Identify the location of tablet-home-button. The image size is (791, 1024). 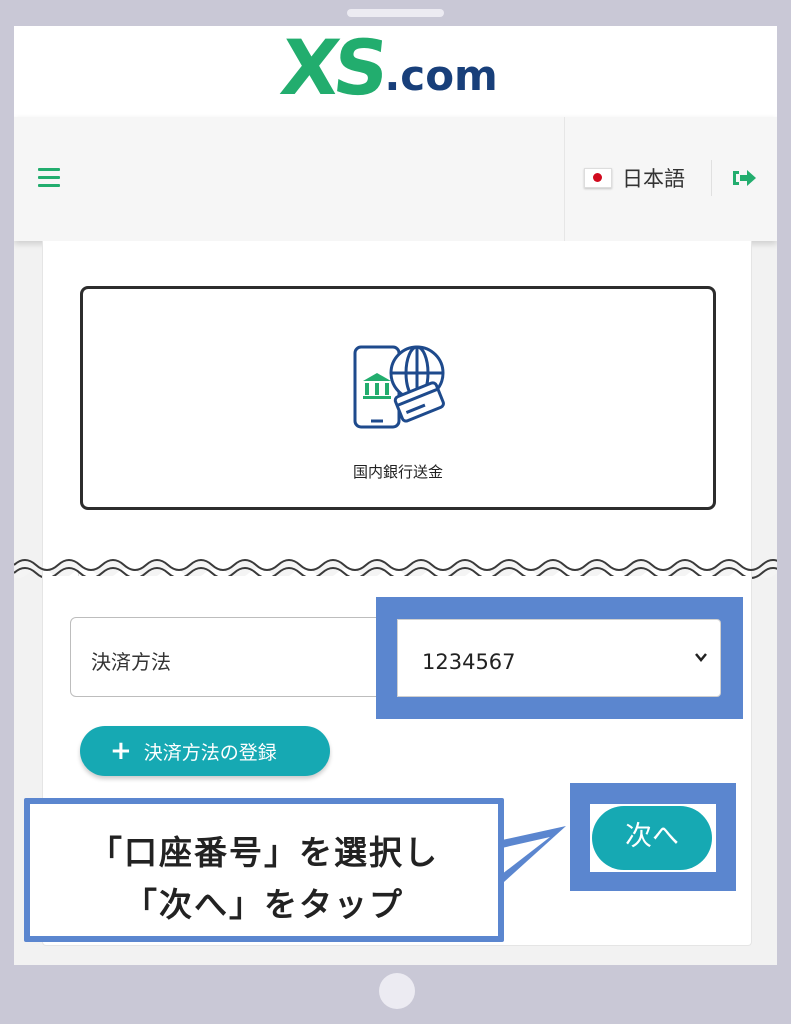
(397, 991).